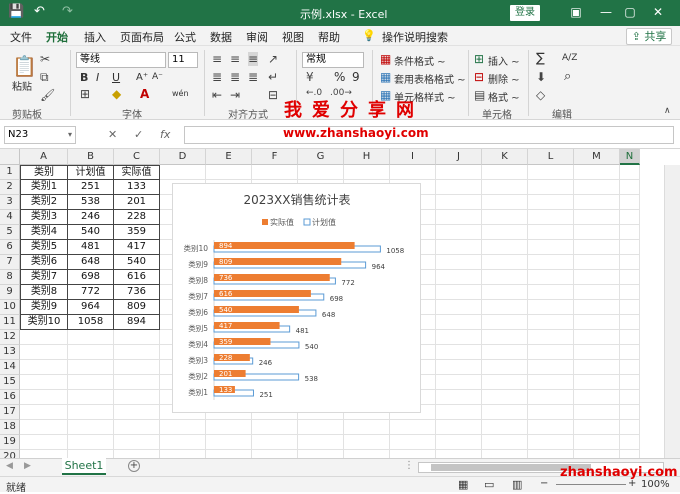 The width and height of the screenshot is (680, 494). What do you see at coordinates (112, 134) in the screenshot?
I see `cancel-icon: ✕` at bounding box center [112, 134].